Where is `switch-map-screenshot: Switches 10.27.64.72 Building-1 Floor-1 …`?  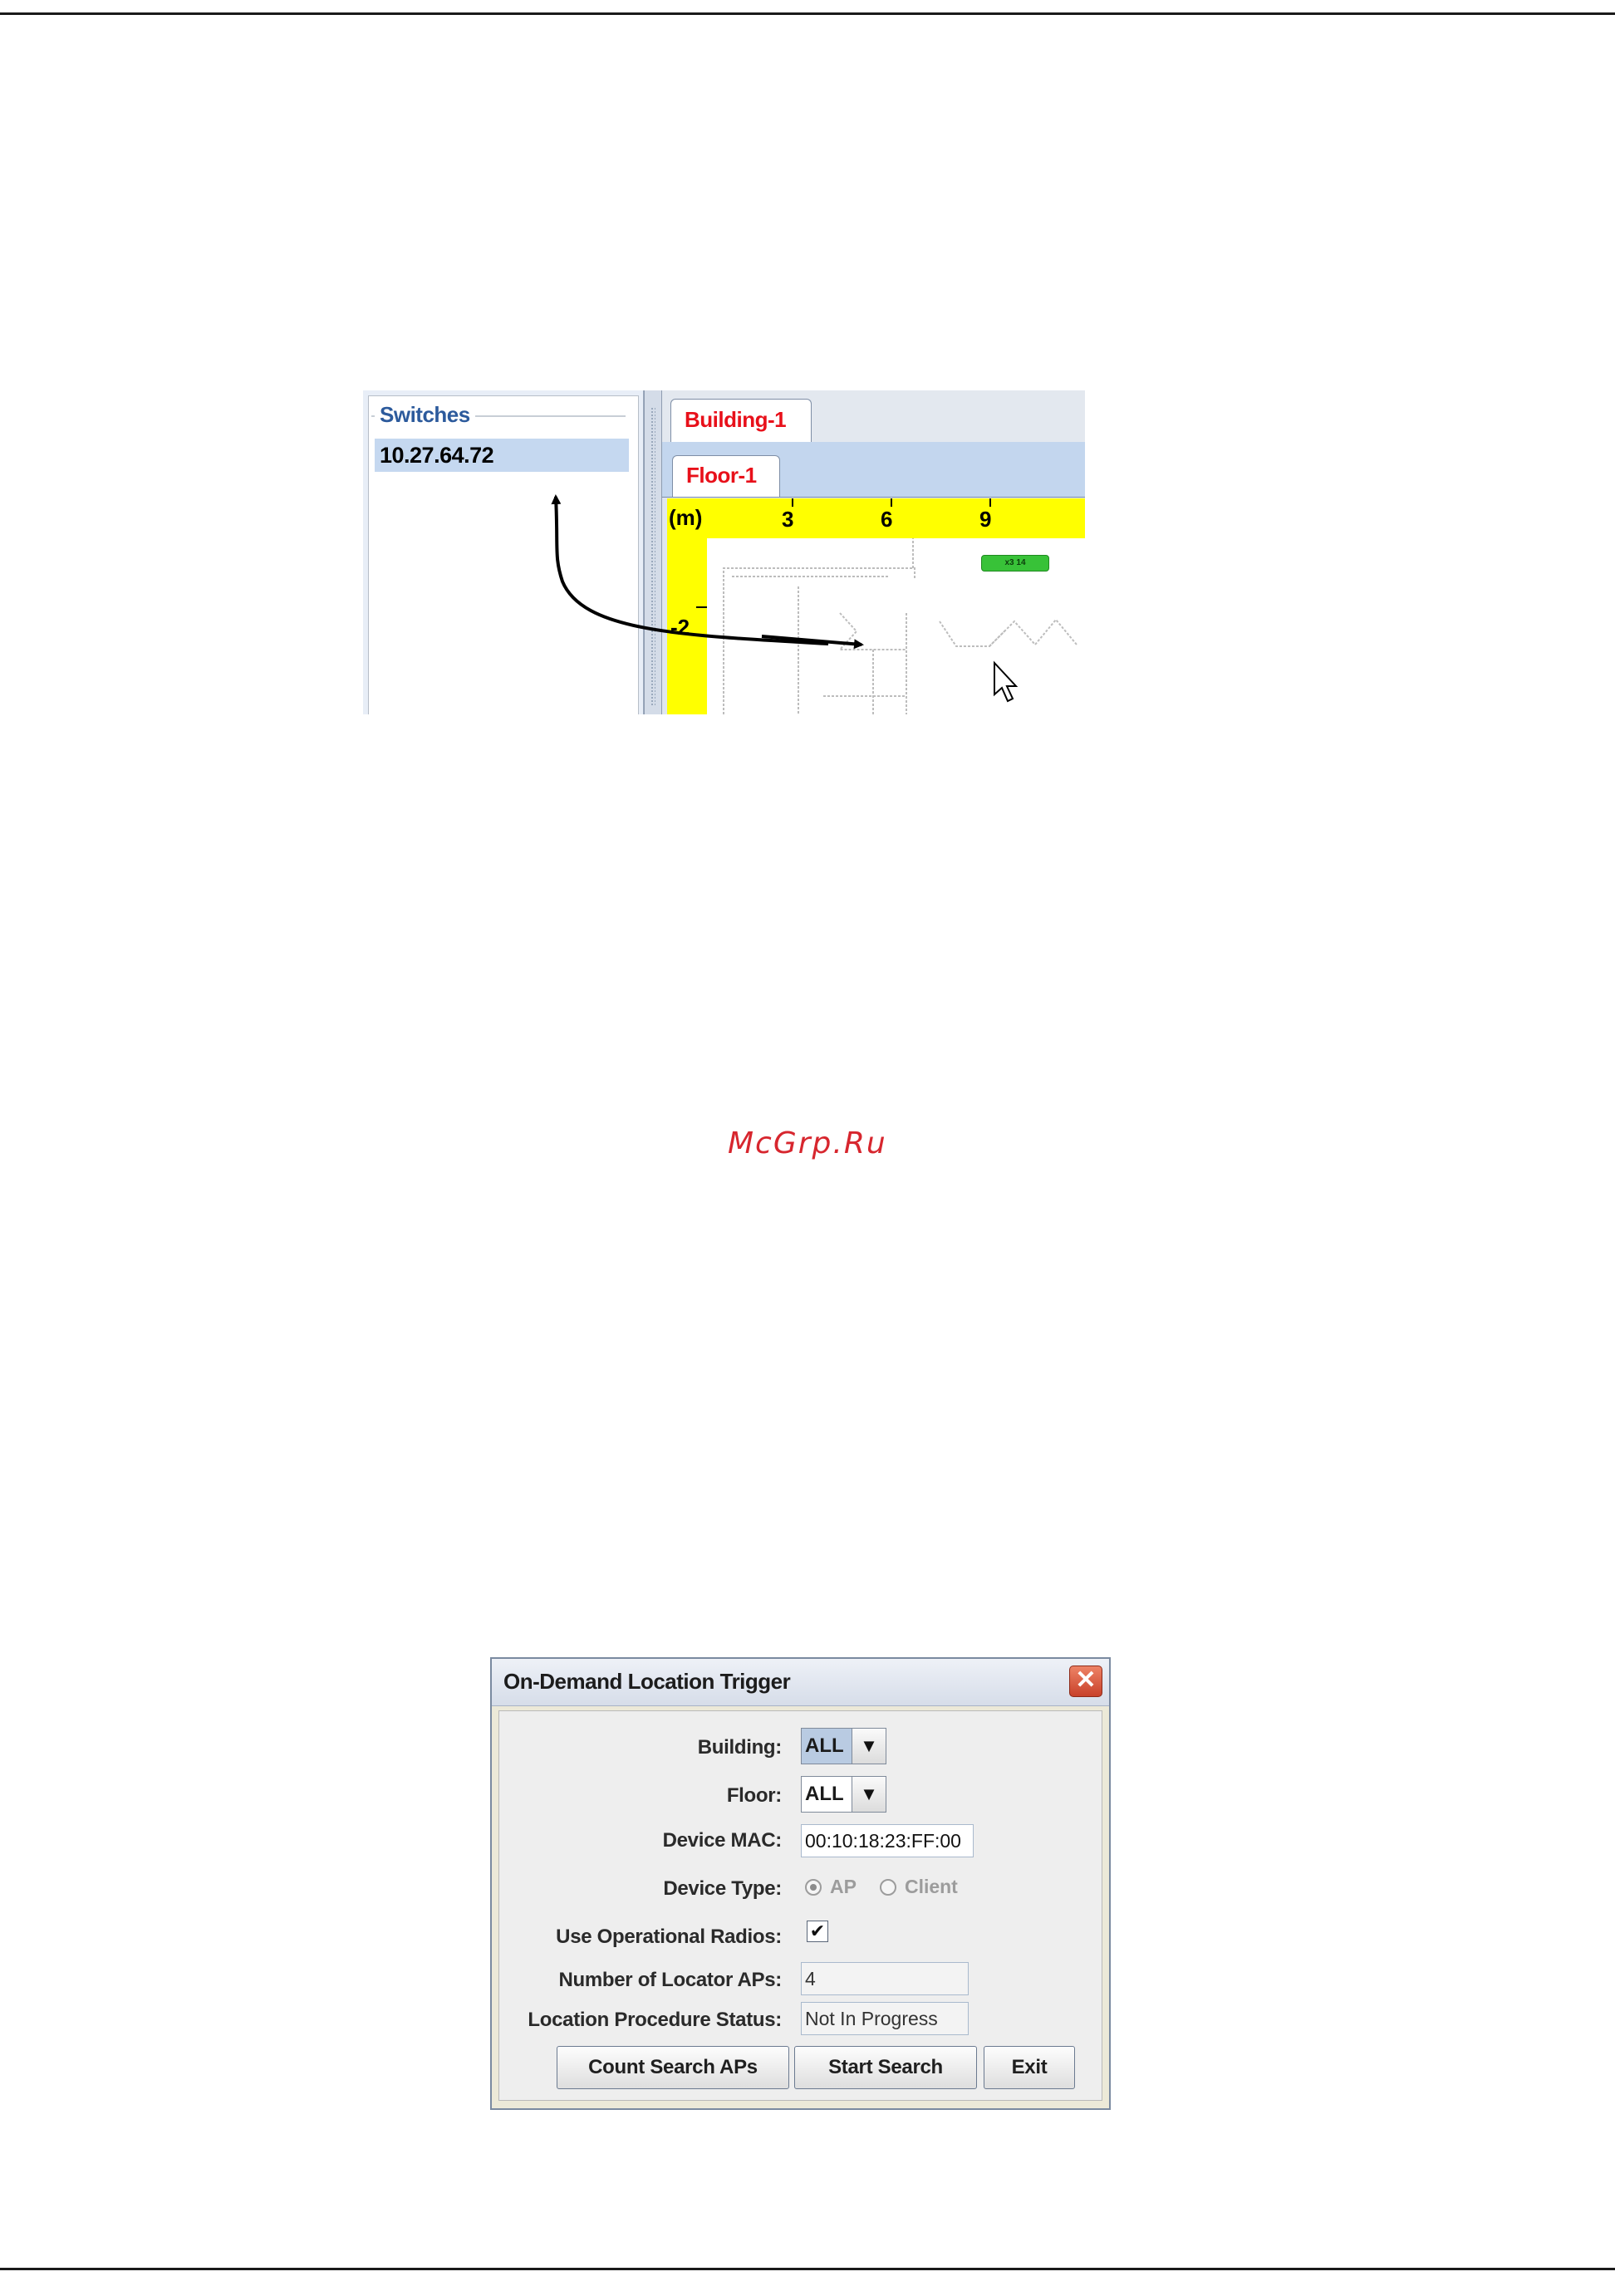
switch-map-screenshot: Switches 10.27.64.72 Building-1 Floor-1 … is located at coordinates (724, 552).